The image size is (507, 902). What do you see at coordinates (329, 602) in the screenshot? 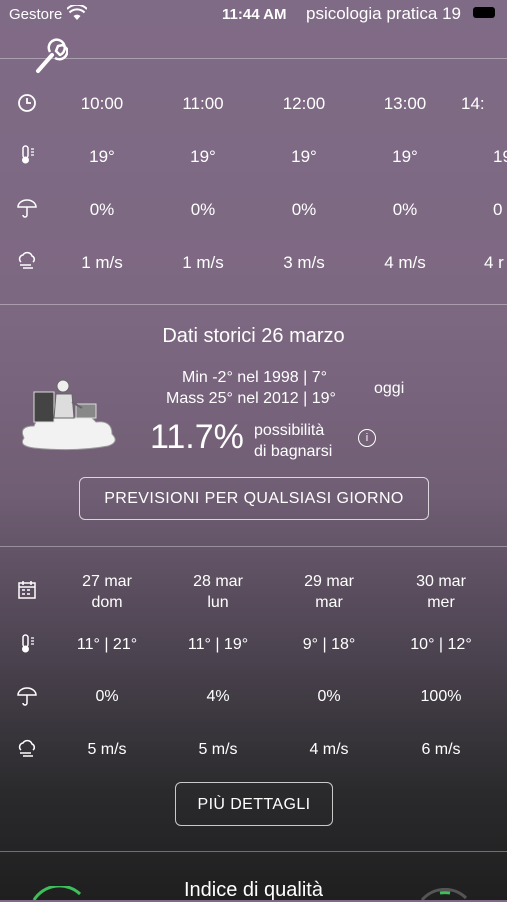
I see `day-weekday: mar` at bounding box center [329, 602].